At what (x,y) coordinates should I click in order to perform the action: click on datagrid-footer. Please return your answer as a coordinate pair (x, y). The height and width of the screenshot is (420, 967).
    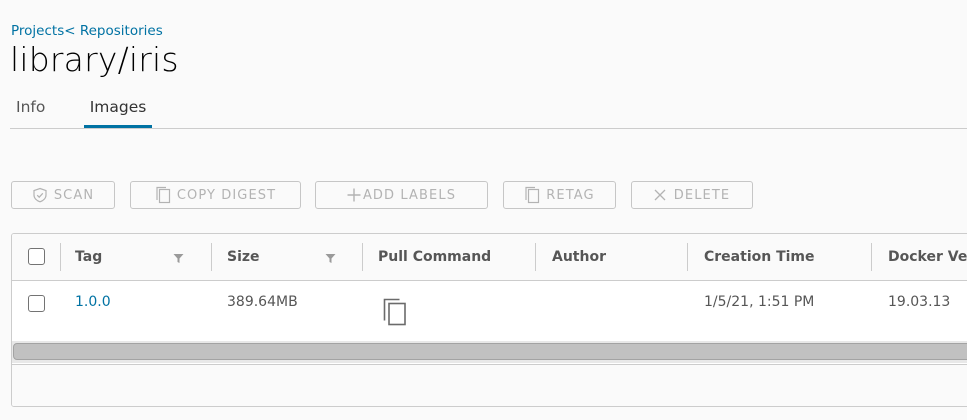
    Looking at the image, I should click on (489, 385).